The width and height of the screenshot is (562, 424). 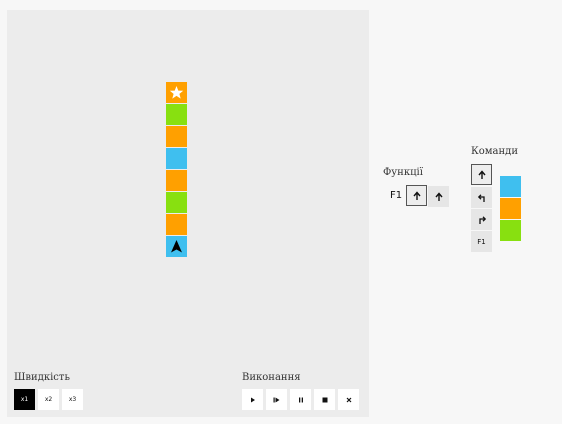 I want to click on tile-orange-star, so click(x=176, y=92).